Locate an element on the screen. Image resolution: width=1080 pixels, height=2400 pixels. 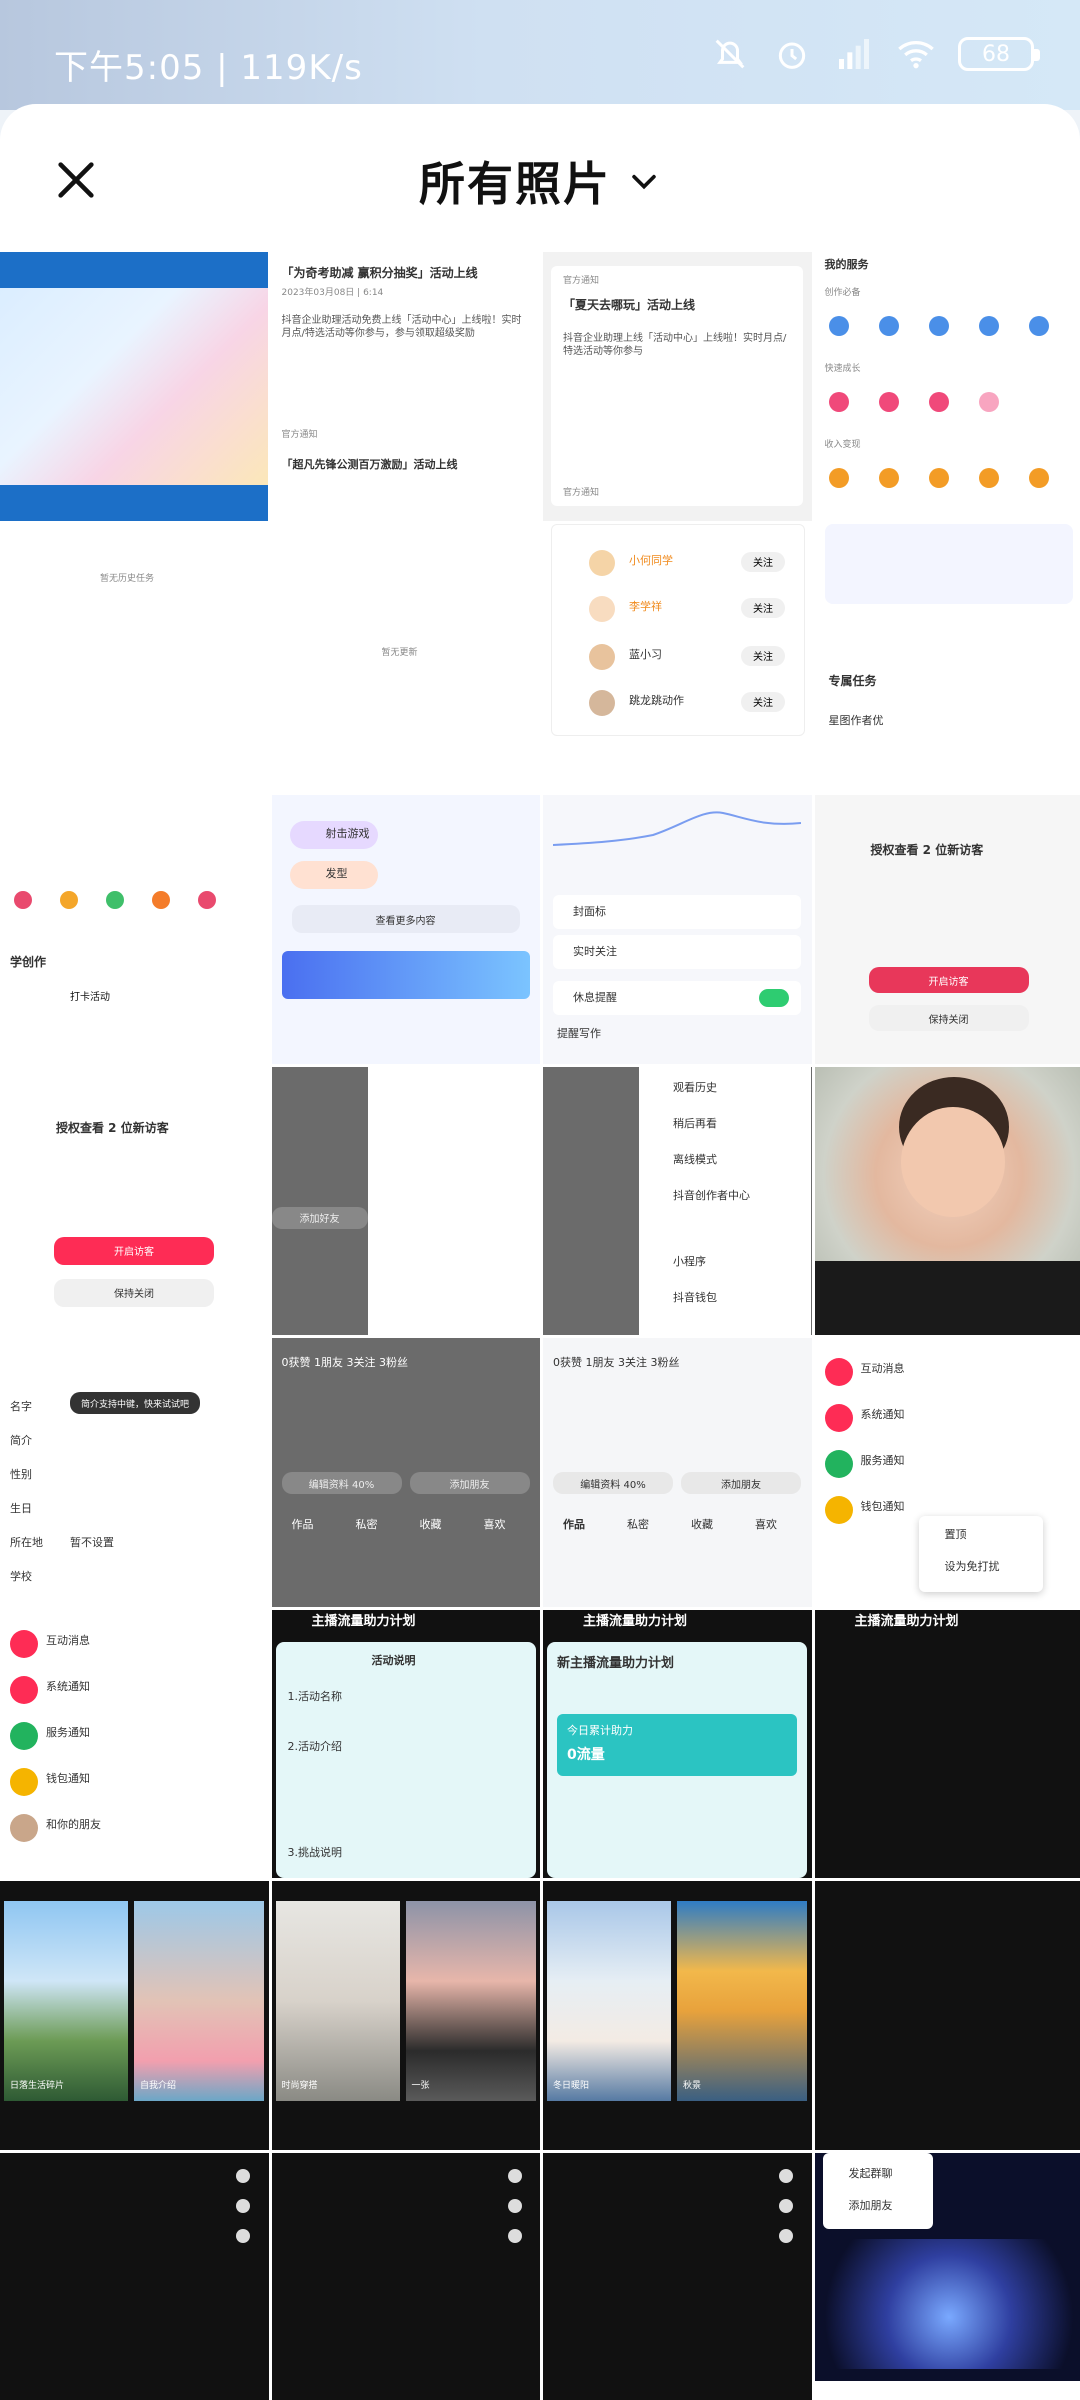
photo-thumbnail: 冬日暖阳 秋景 is located at coordinates (677, 2015).